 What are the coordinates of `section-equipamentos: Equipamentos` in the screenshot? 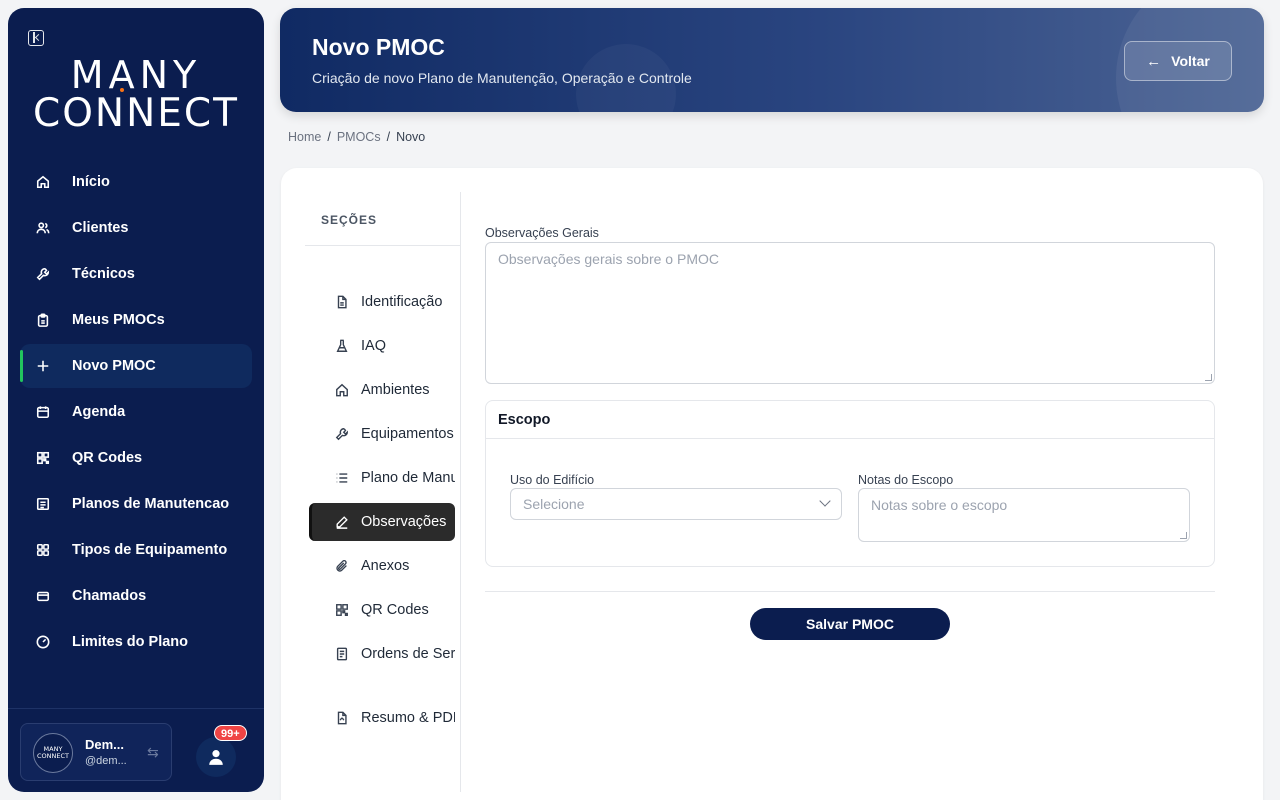 It's located at (382, 434).